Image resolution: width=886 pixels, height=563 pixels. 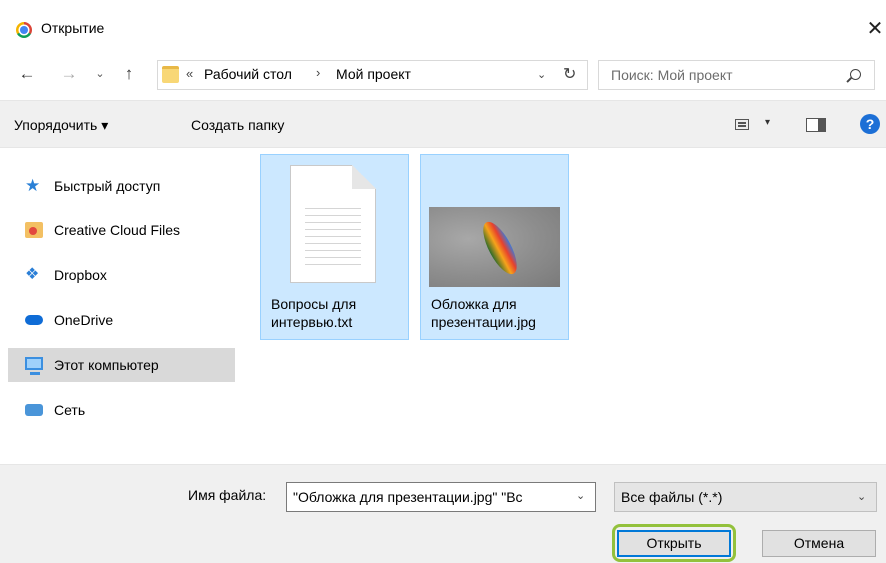 What do you see at coordinates (443, 24) in the screenshot?
I see `title-bar: Открытие ✕` at bounding box center [443, 24].